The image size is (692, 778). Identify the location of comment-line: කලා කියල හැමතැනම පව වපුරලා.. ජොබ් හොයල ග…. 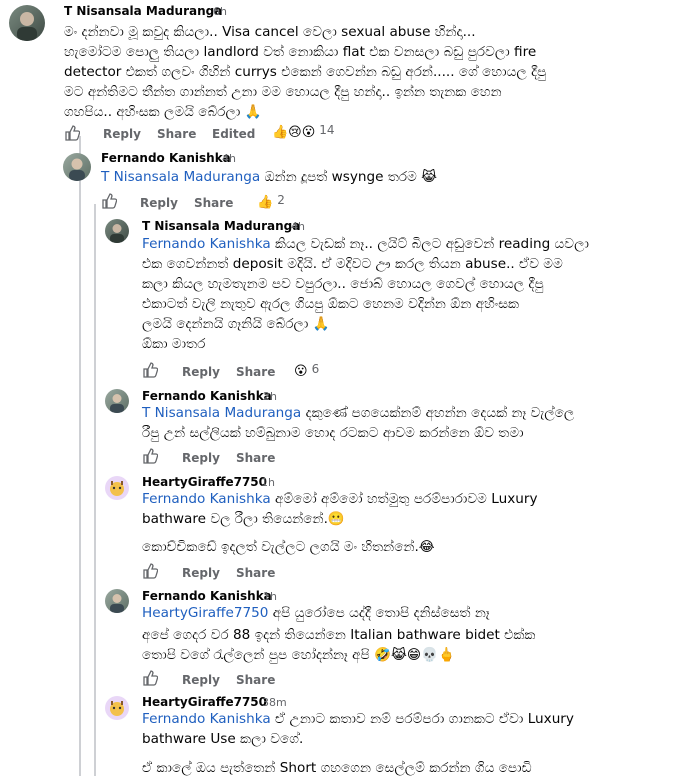
(343, 284).